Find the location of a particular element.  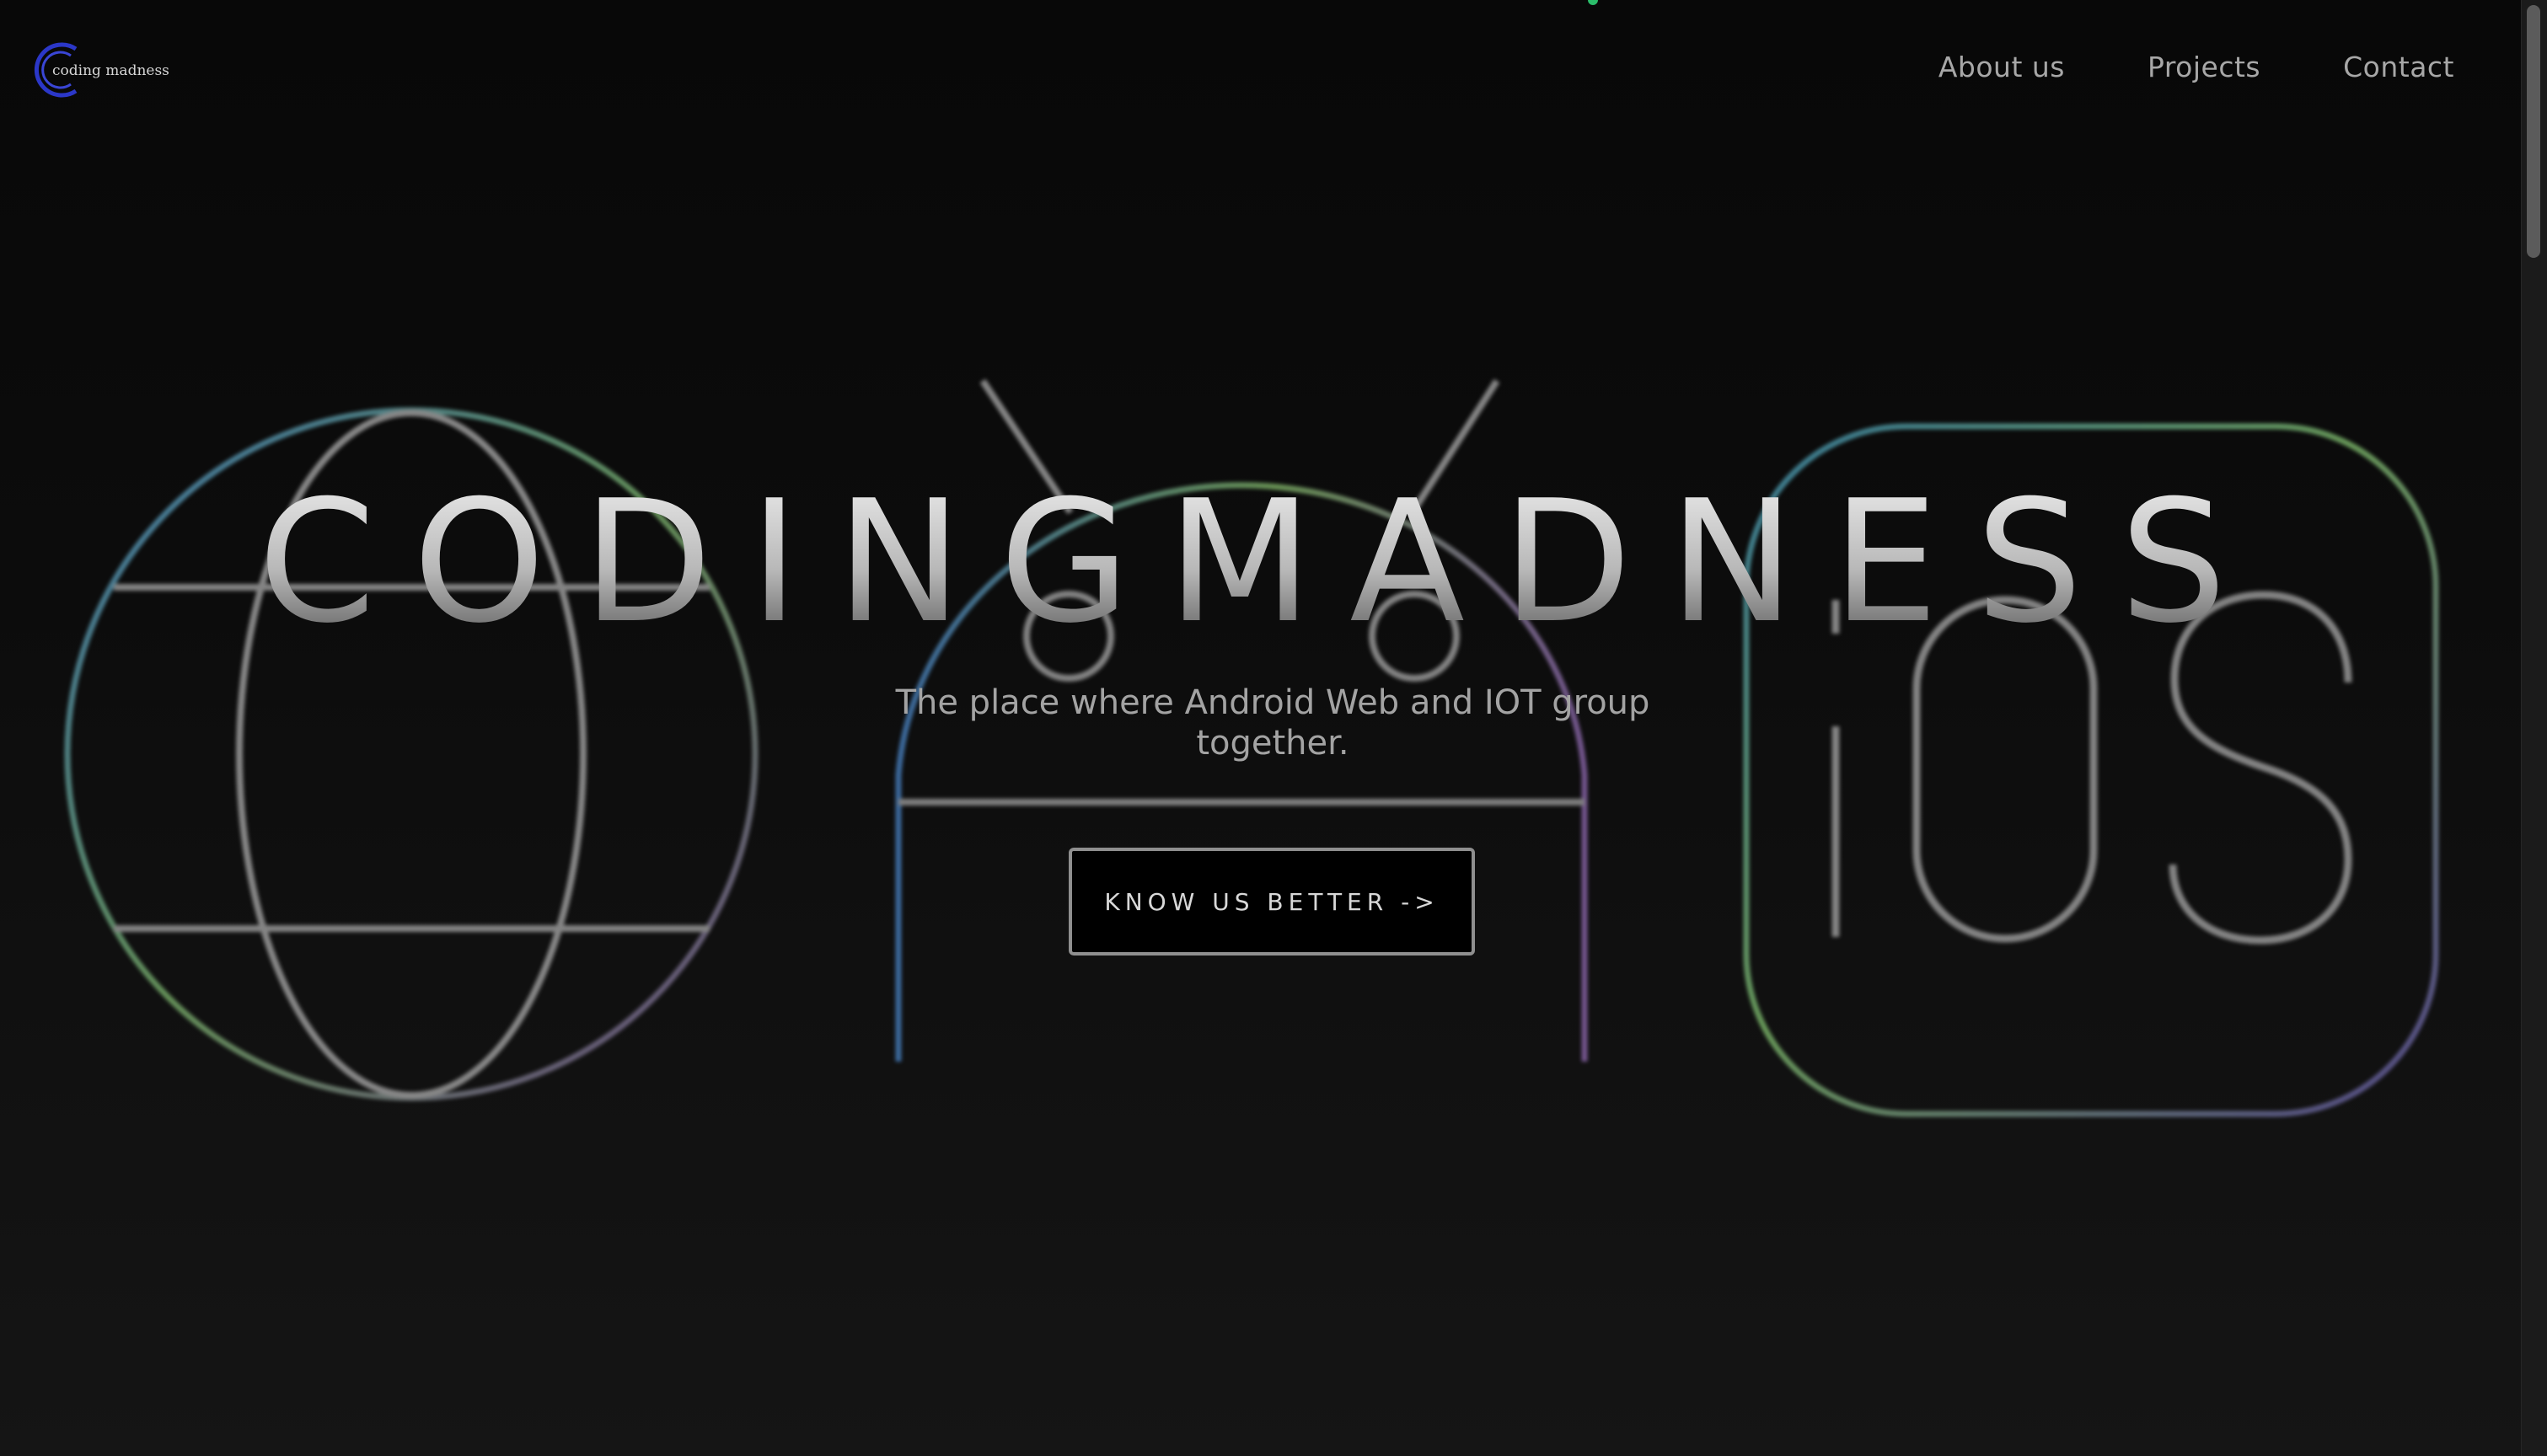

nav-projects: Projects is located at coordinates (2204, 67).